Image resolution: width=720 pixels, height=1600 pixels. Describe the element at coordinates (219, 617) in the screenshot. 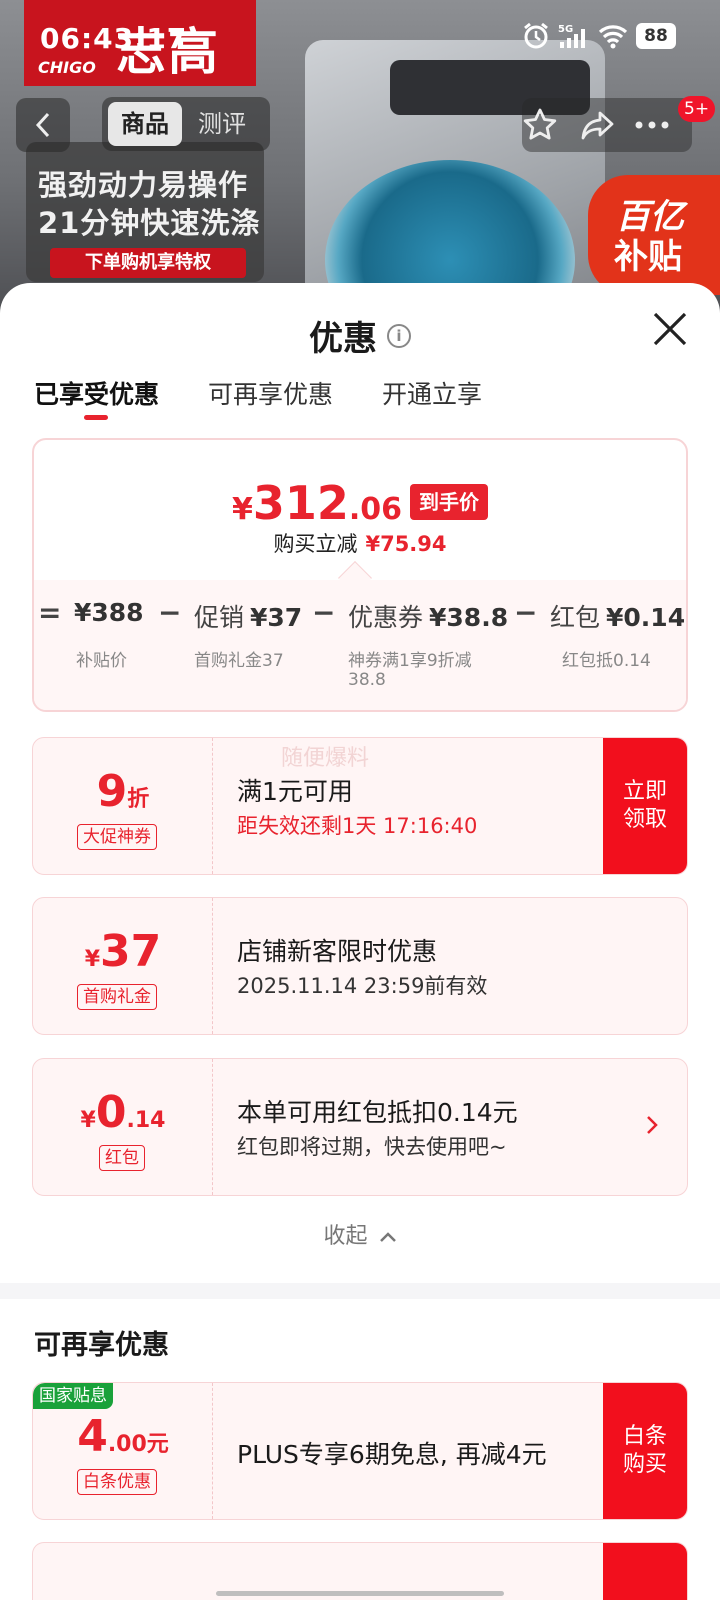

I see `breakdown-label: 促销` at that location.